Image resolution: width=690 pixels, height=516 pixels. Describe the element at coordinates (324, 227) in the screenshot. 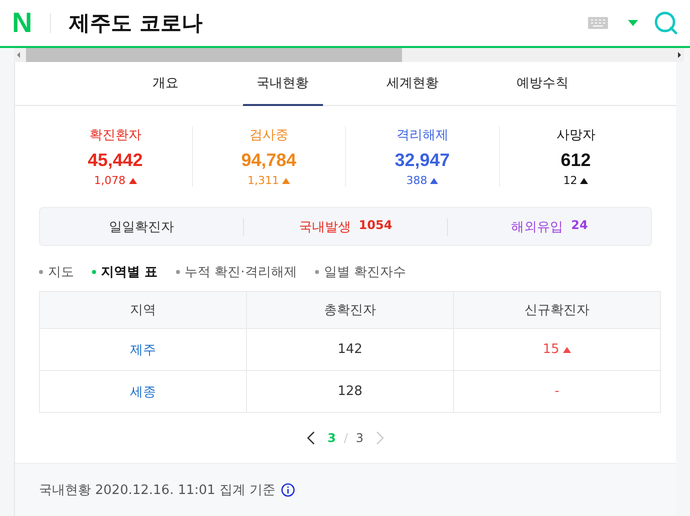

I see `daily-label: 국내발생` at that location.